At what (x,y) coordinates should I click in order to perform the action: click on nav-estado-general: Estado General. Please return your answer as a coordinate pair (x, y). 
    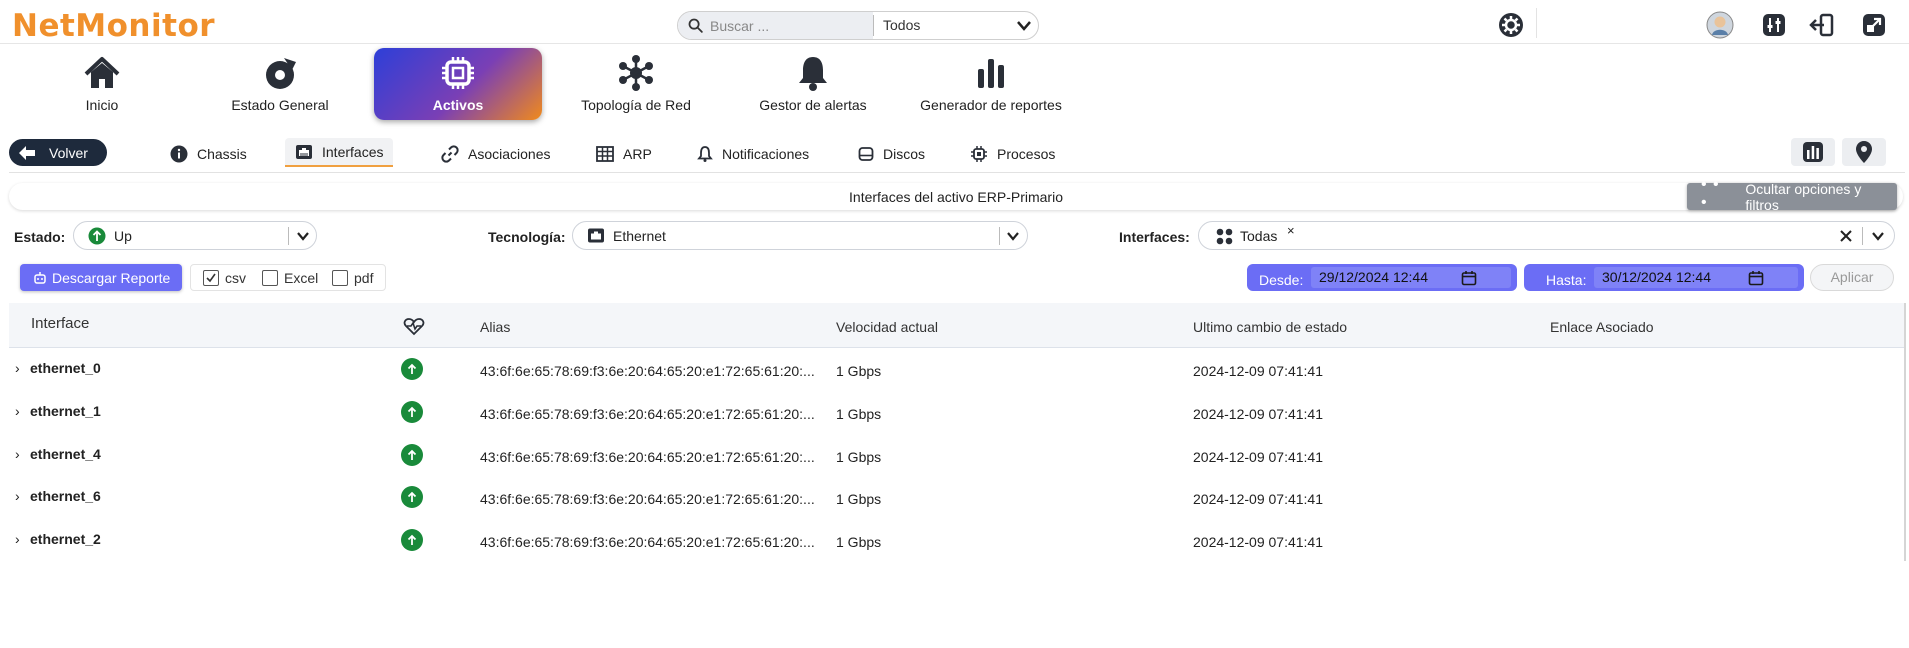
    Looking at the image, I should click on (280, 84).